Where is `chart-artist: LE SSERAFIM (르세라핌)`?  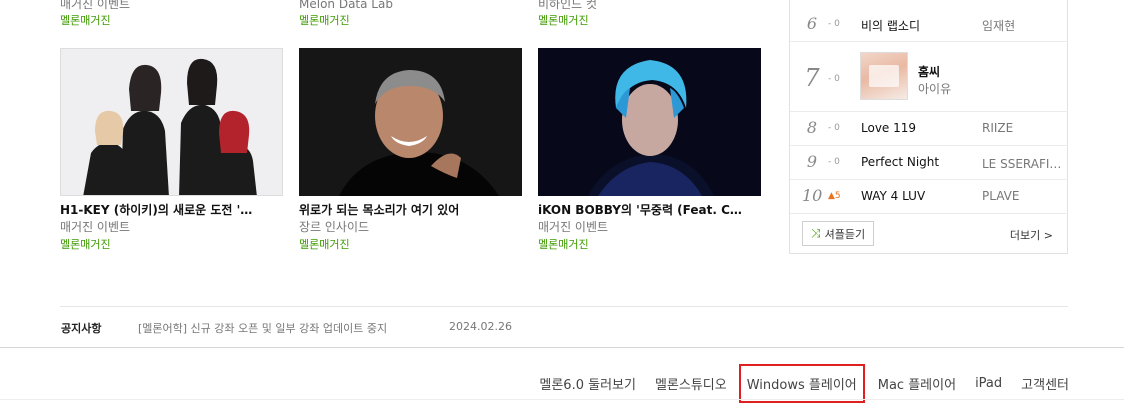 chart-artist: LE SSERAFIM (르세라핌) is located at coordinates (1022, 163).